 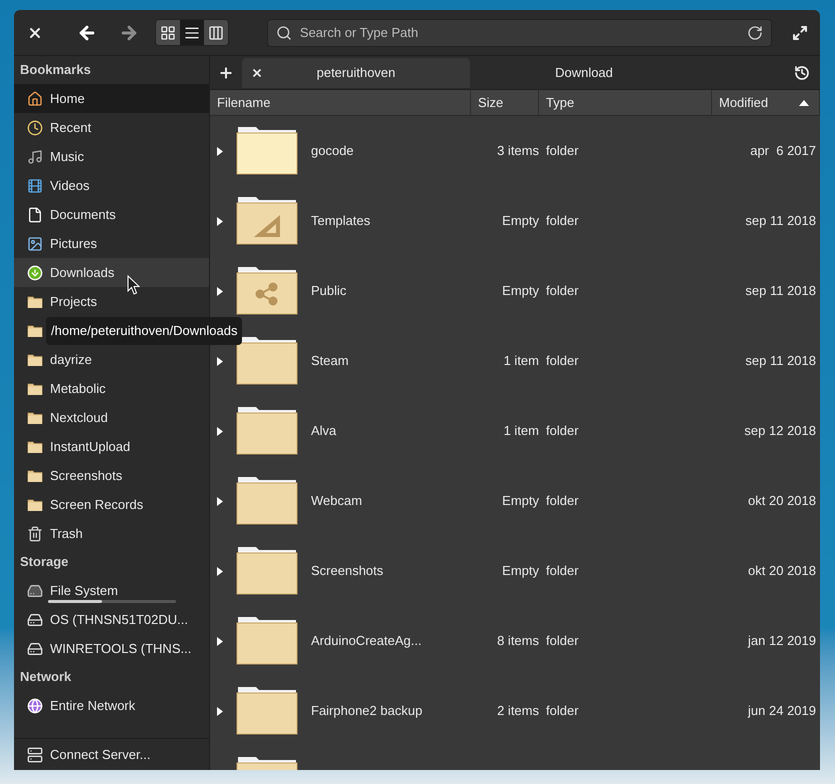 What do you see at coordinates (78, 389) in the screenshot?
I see `sidebar-label: Metabolic` at bounding box center [78, 389].